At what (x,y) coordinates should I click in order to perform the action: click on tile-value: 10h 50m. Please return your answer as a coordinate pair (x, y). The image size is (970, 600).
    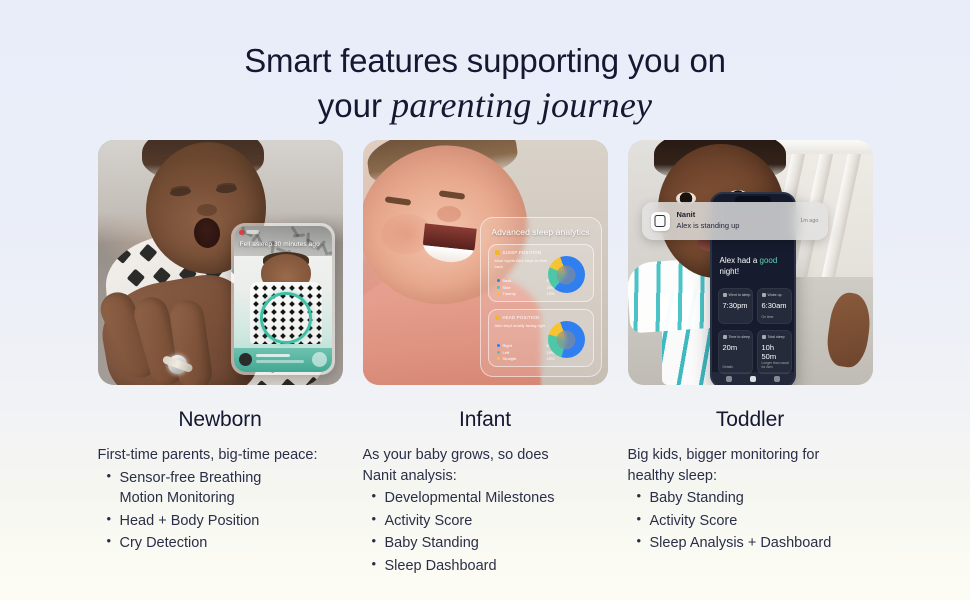
    Looking at the image, I should click on (769, 352).